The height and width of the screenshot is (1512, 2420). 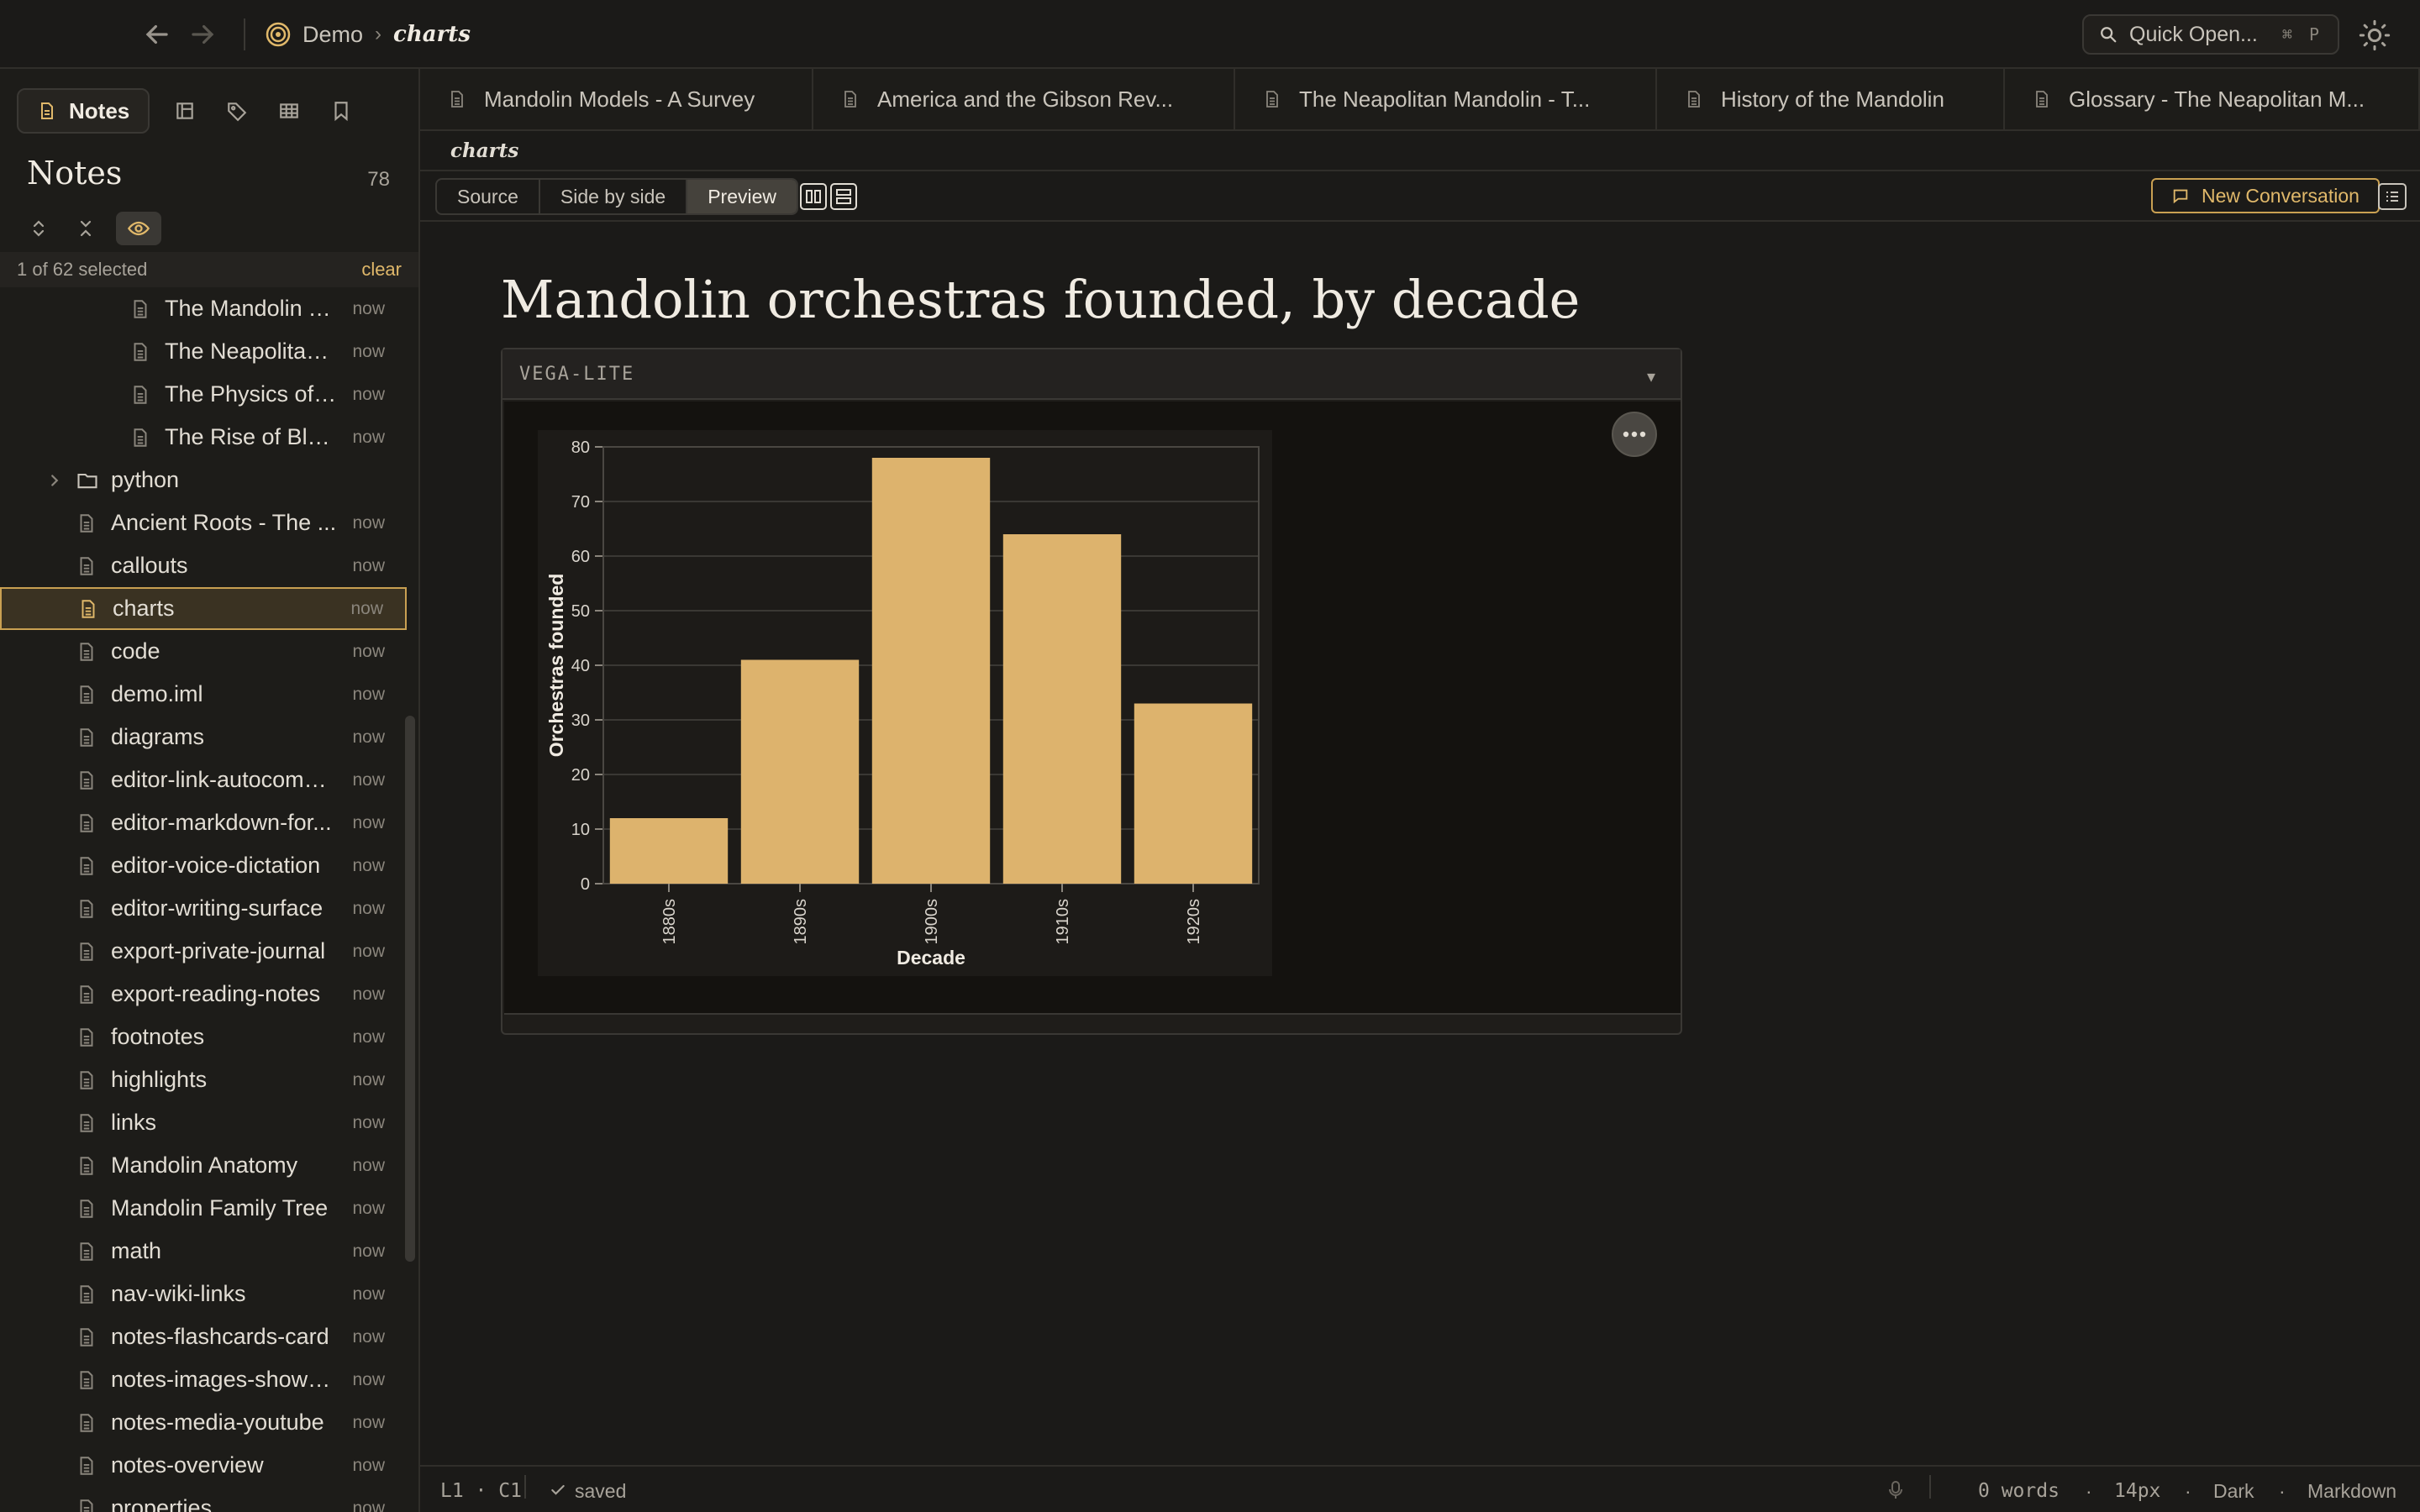 I want to click on tree-note-item: The Rise of Blu... now, so click(x=203, y=437).